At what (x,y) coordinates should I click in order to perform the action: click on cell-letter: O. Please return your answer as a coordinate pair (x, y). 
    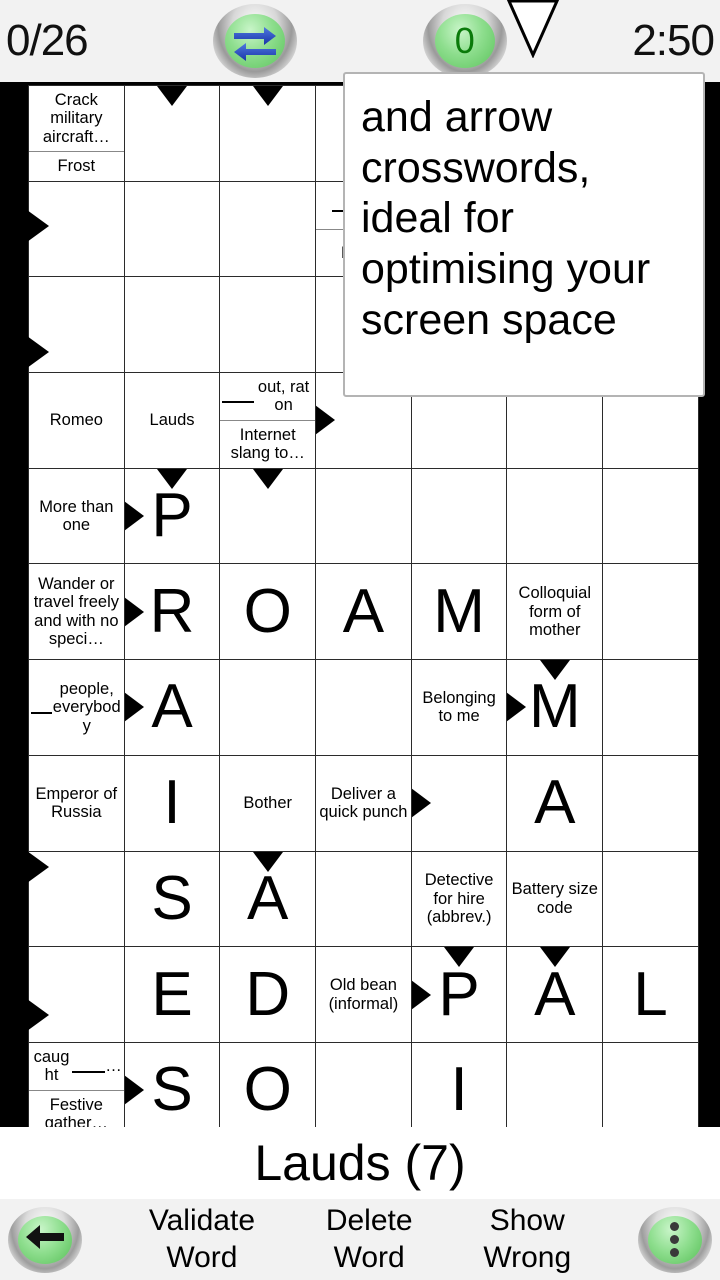
    Looking at the image, I should click on (267, 611).